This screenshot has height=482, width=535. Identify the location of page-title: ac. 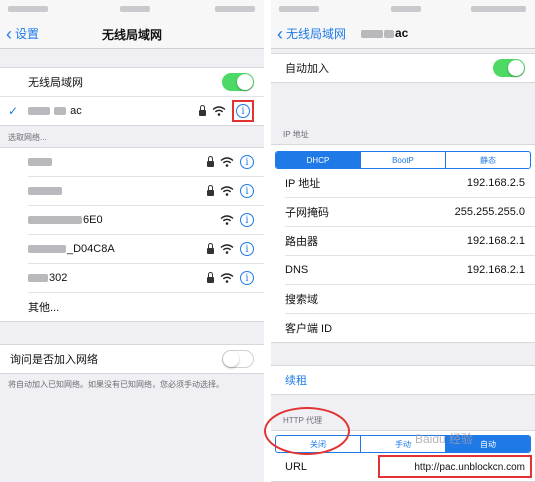
(384, 33).